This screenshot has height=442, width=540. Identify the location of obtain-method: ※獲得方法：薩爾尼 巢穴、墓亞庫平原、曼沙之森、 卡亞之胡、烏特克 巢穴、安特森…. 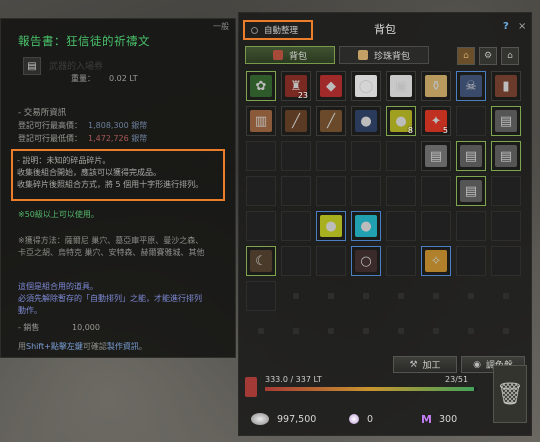
(111, 246).